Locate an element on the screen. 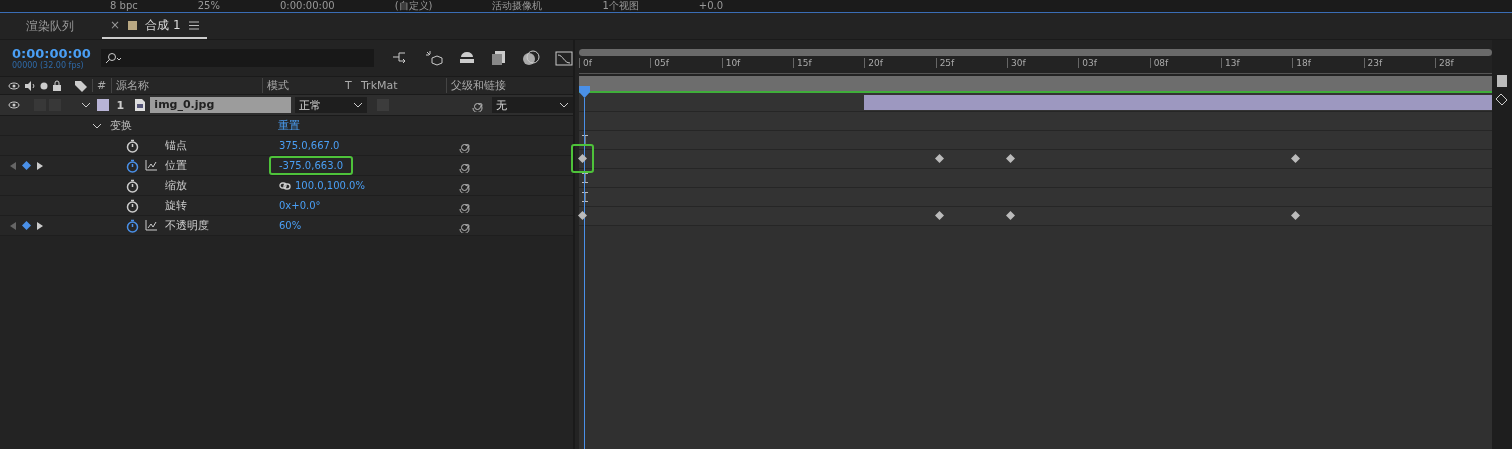  panel-tab: × 合成 1 is located at coordinates (154, 26).